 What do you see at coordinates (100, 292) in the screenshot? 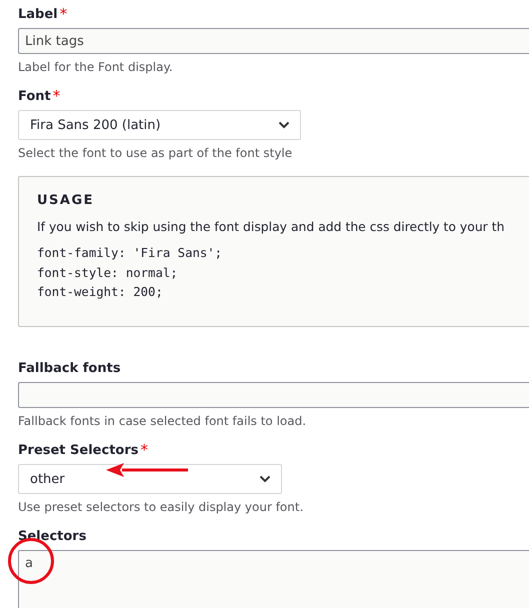
I see `code-line: font-weight: 200;` at bounding box center [100, 292].